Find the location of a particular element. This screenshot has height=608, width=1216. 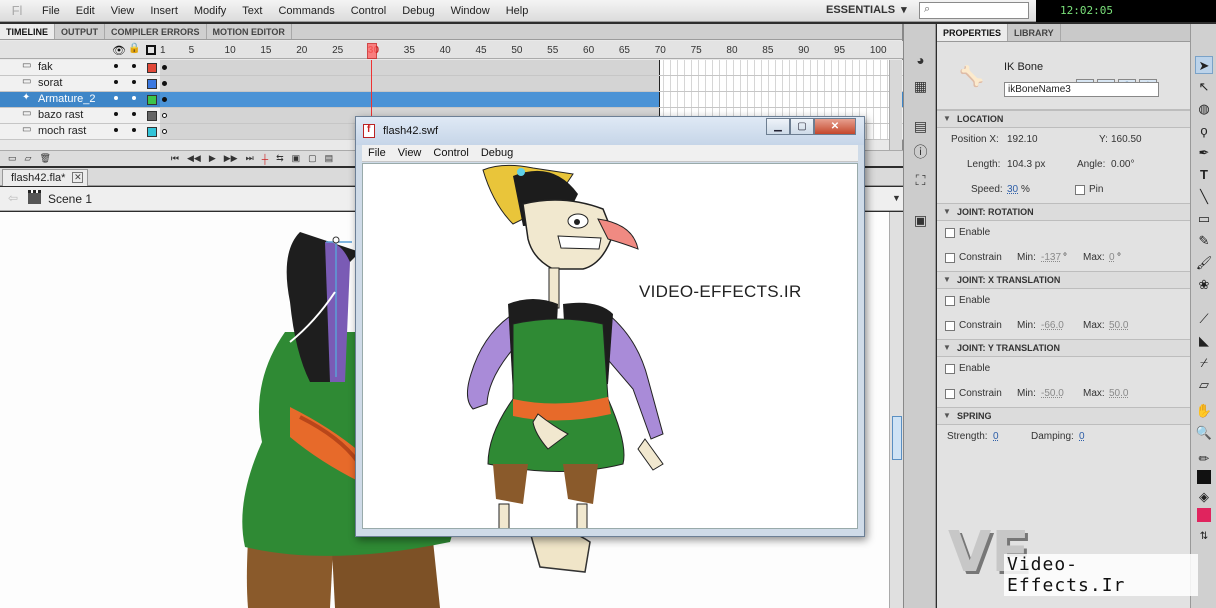

tab-library: LIBRARY is located at coordinates (1034, 32).